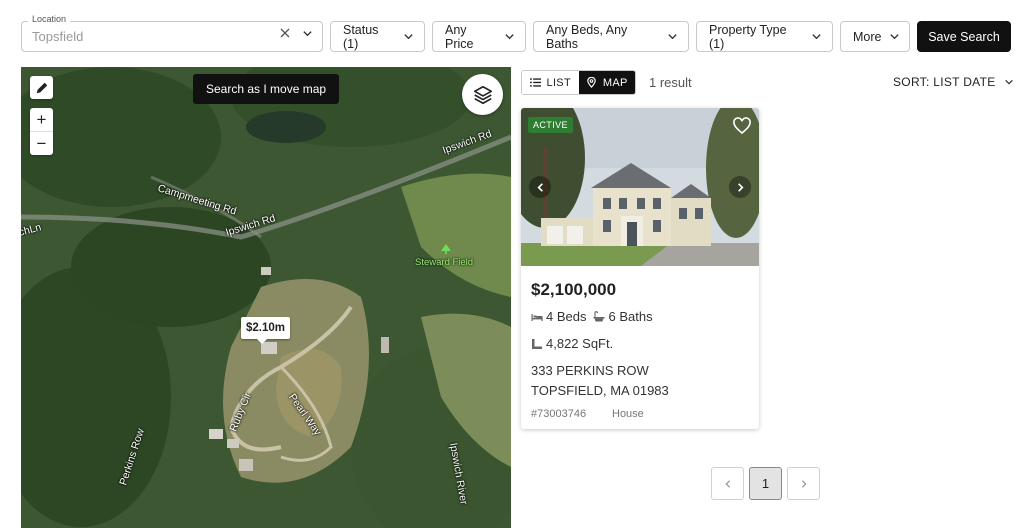 This screenshot has height=528, width=1024. Describe the element at coordinates (550, 125) in the screenshot. I see `status-badge: ACTIVE` at that location.